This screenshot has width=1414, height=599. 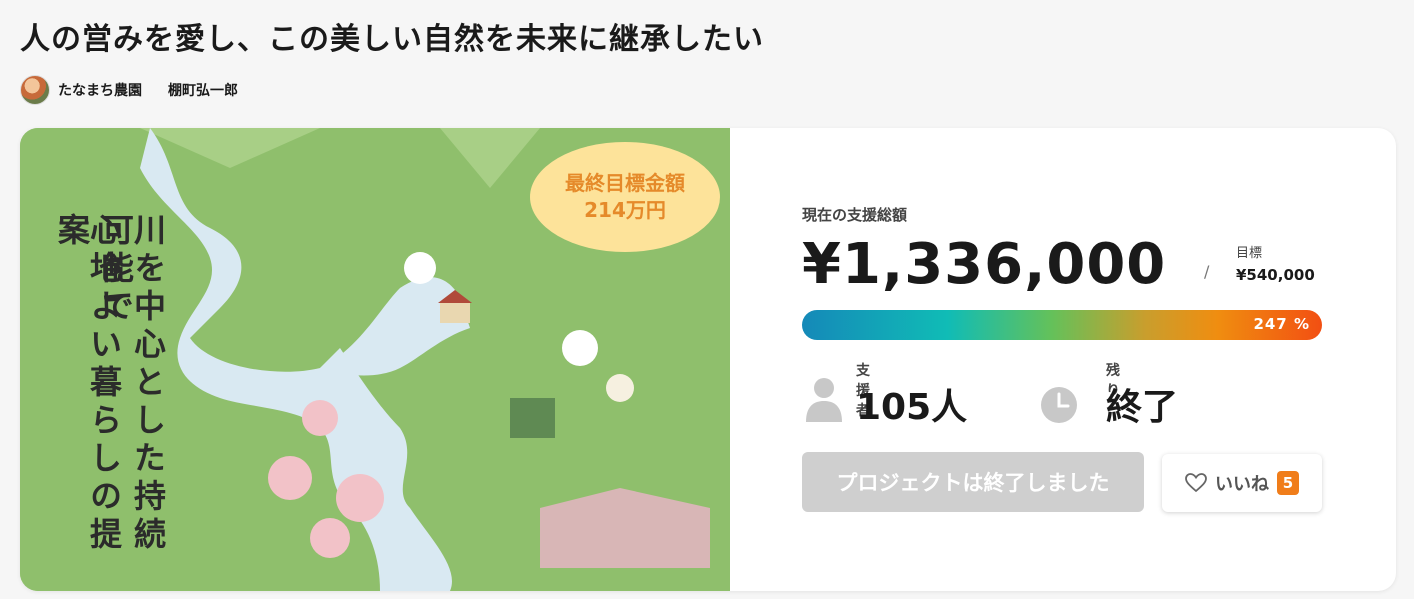 I want to click on project-ended-button: プロジェクトは終了しました, so click(x=973, y=482).